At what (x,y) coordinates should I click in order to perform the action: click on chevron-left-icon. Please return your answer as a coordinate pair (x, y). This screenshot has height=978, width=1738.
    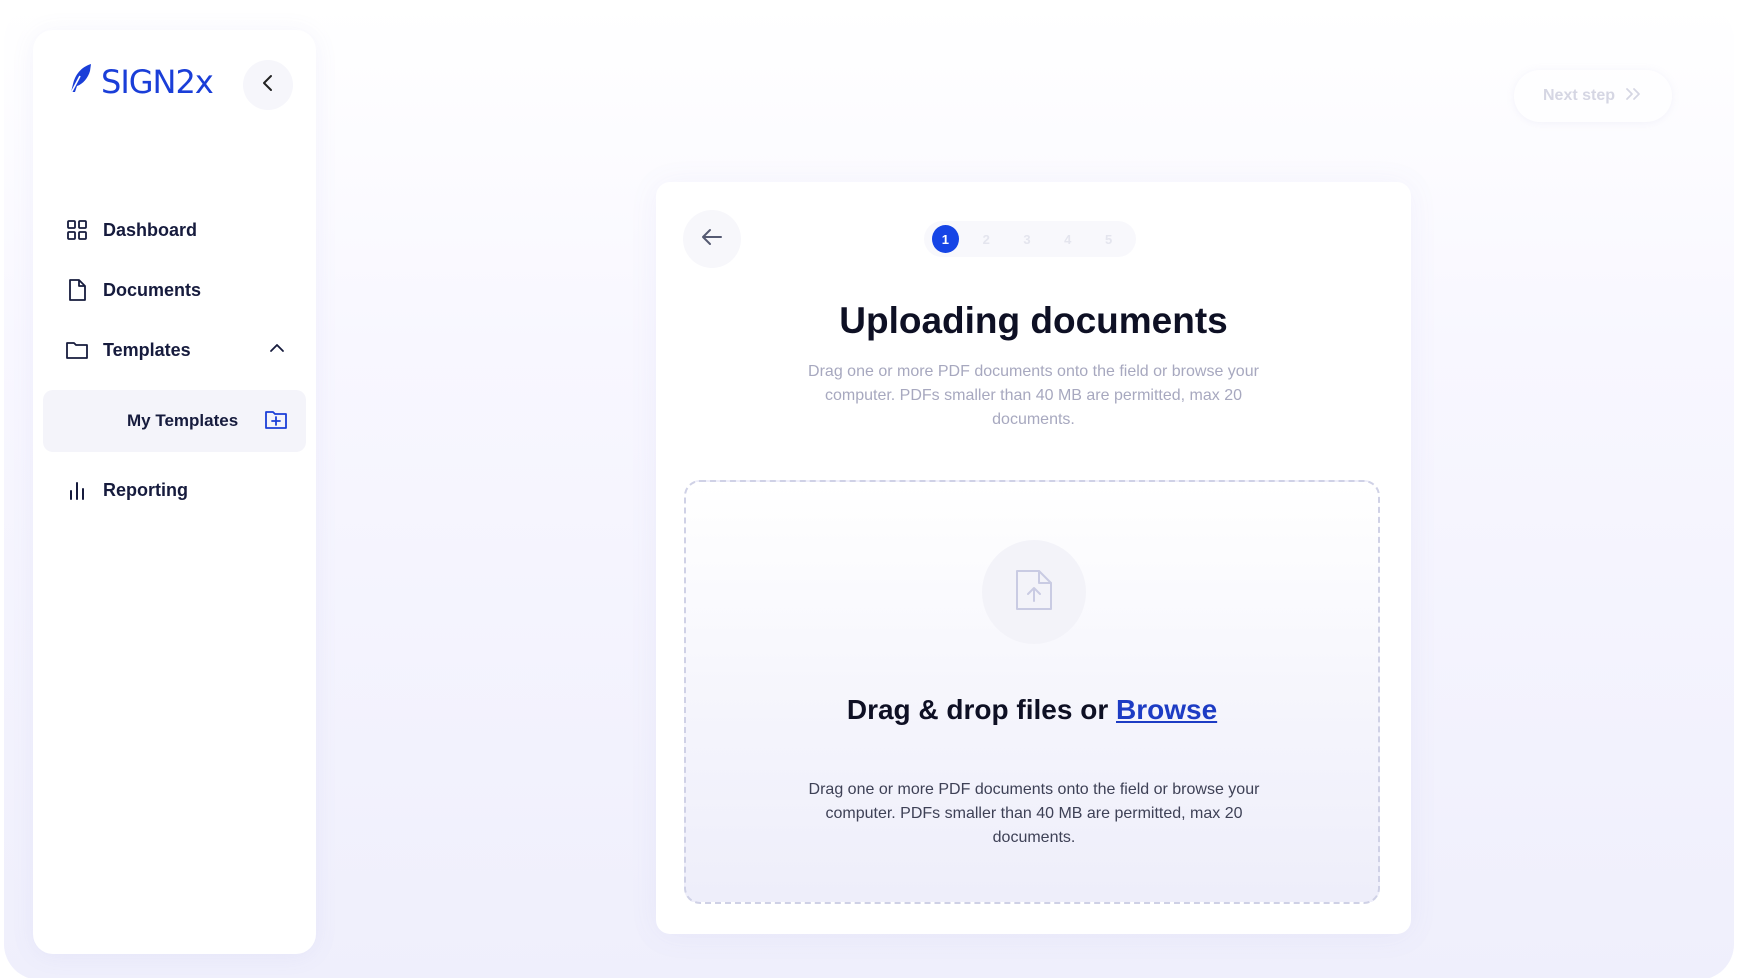
    Looking at the image, I should click on (268, 85).